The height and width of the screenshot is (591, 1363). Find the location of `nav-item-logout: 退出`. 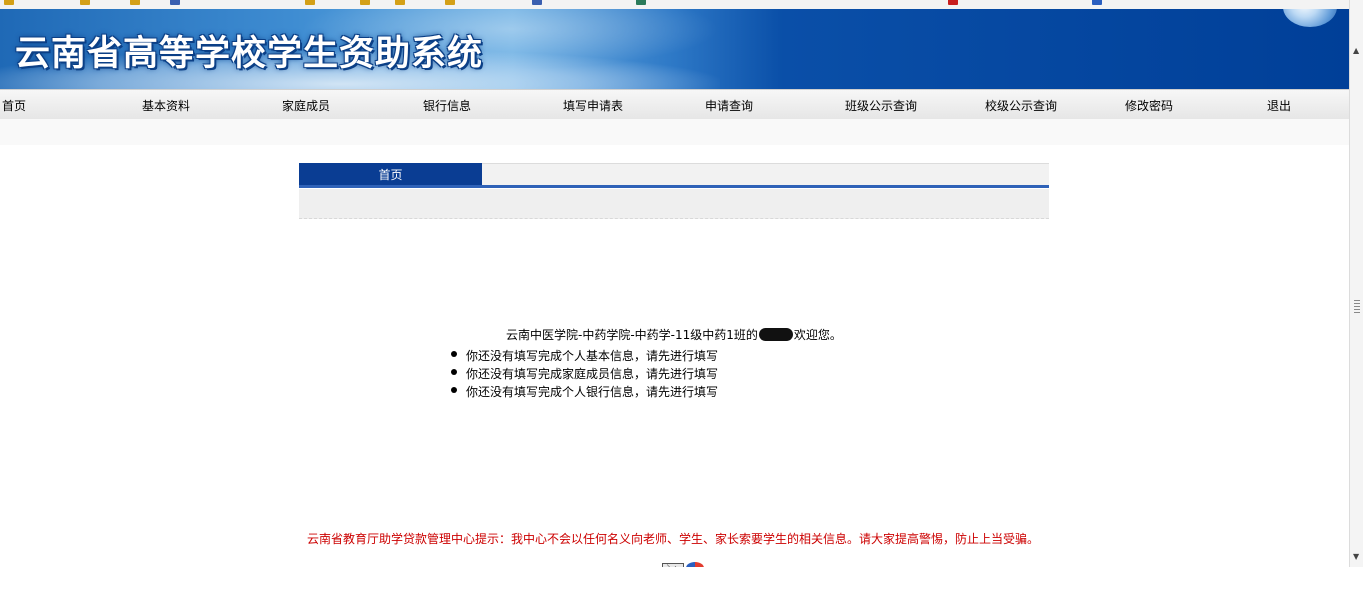

nav-item-logout: 退出 is located at coordinates (1279, 105).